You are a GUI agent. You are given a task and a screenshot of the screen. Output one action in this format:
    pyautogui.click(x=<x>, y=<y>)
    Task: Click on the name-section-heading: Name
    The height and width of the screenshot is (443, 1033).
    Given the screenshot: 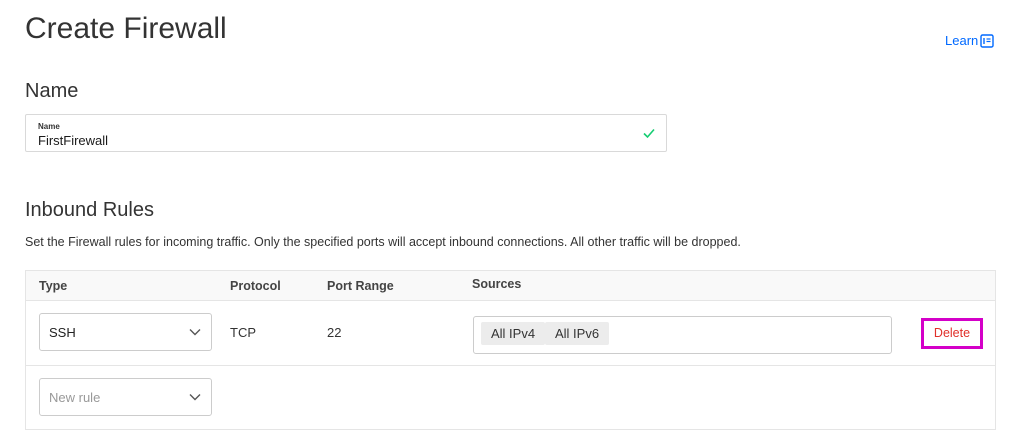 What is the action you would take?
    pyautogui.click(x=52, y=91)
    